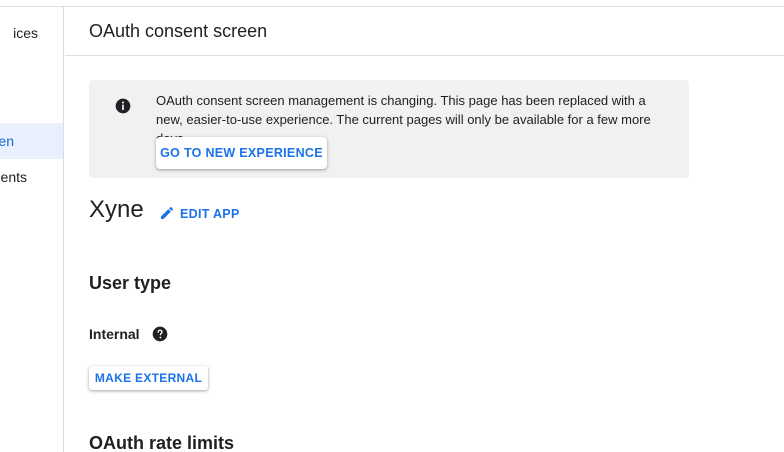 This screenshot has width=784, height=452. What do you see at coordinates (160, 334) in the screenshot?
I see `help-icon` at bounding box center [160, 334].